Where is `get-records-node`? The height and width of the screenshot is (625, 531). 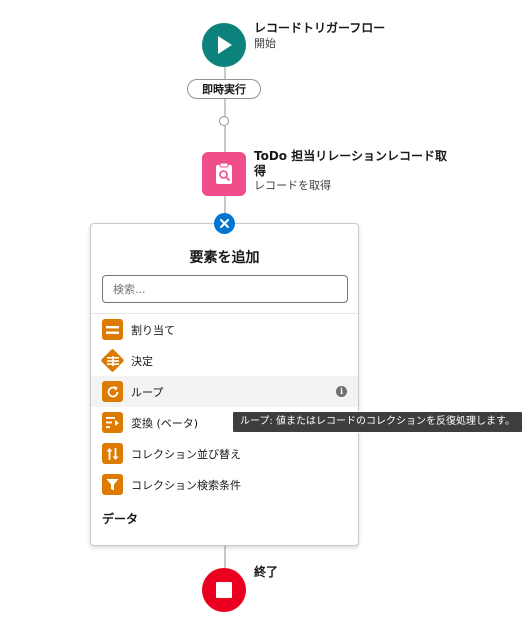 get-records-node is located at coordinates (224, 174).